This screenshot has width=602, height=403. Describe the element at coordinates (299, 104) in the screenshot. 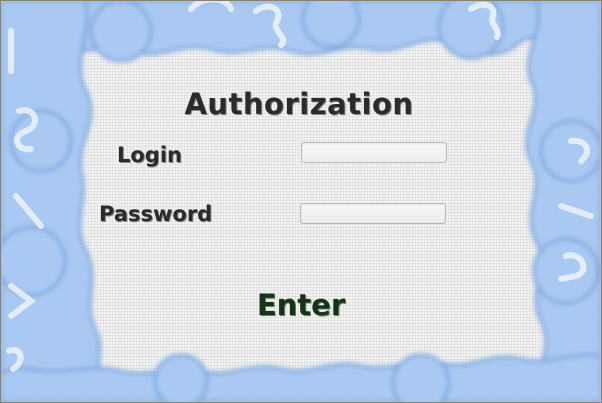

I see `page-title: Authorization` at that location.